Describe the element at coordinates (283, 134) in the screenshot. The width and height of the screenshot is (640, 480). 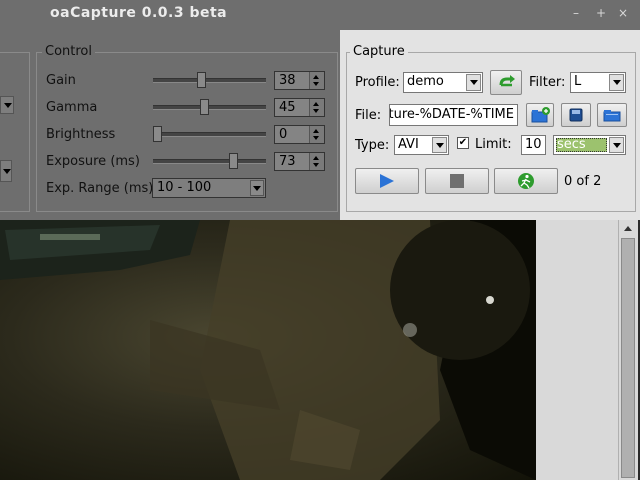
I see `brightness-value: 0` at that location.